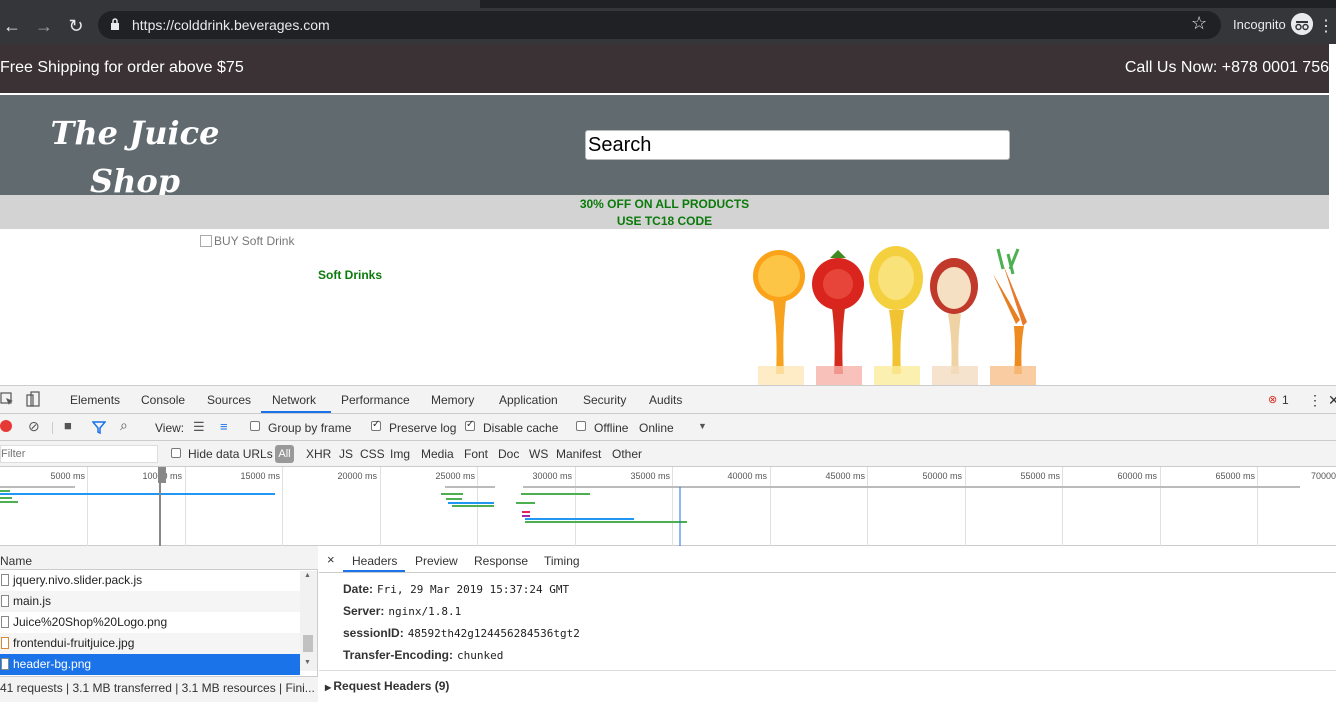  What do you see at coordinates (1199, 23) in the screenshot?
I see `bookmark-star-icon: ☆` at bounding box center [1199, 23].